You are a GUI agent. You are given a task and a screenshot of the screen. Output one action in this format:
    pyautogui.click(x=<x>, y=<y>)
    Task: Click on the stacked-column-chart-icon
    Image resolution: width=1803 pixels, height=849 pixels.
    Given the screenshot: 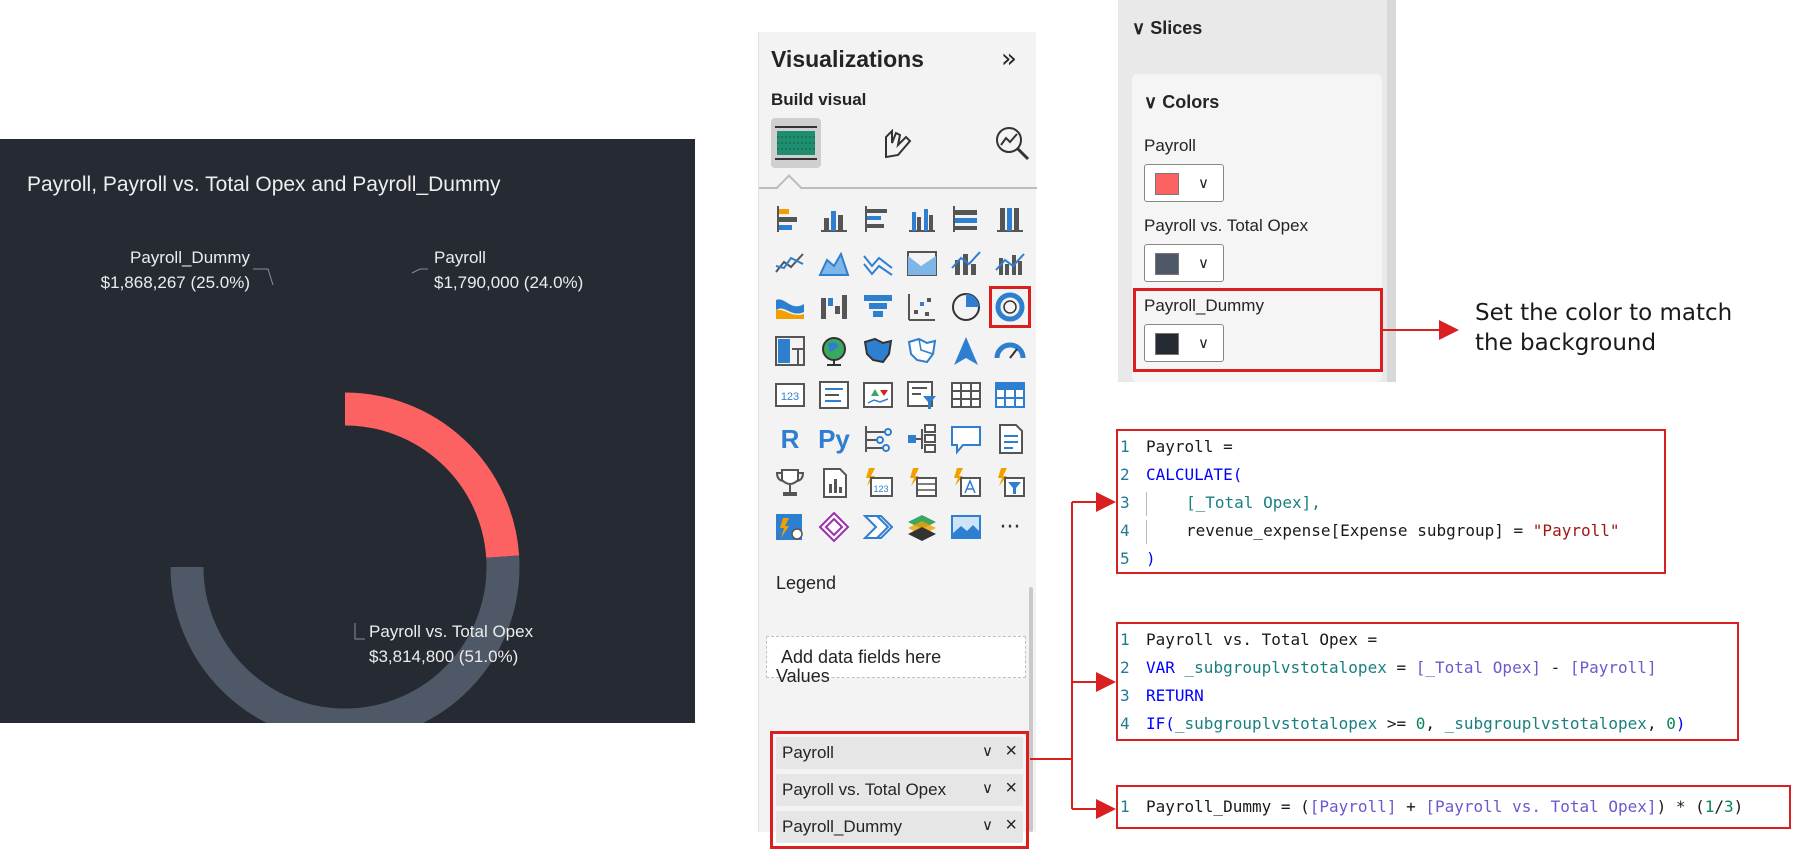 What is the action you would take?
    pyautogui.click(x=834, y=219)
    